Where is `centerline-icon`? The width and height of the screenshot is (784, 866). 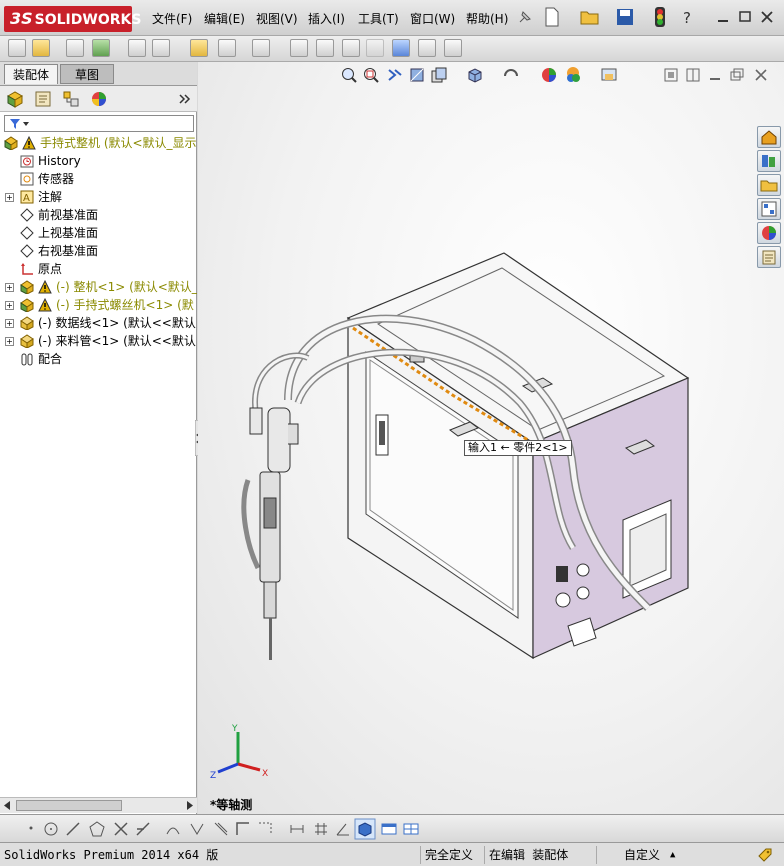 centerline-icon is located at coordinates (265, 829).